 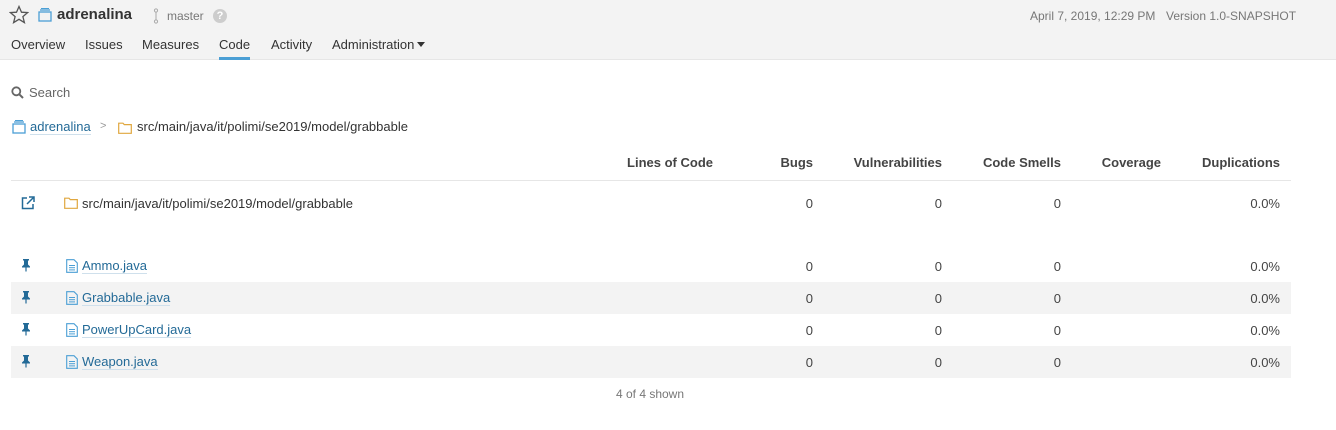 I want to click on table-spacer, so click(x=651, y=238).